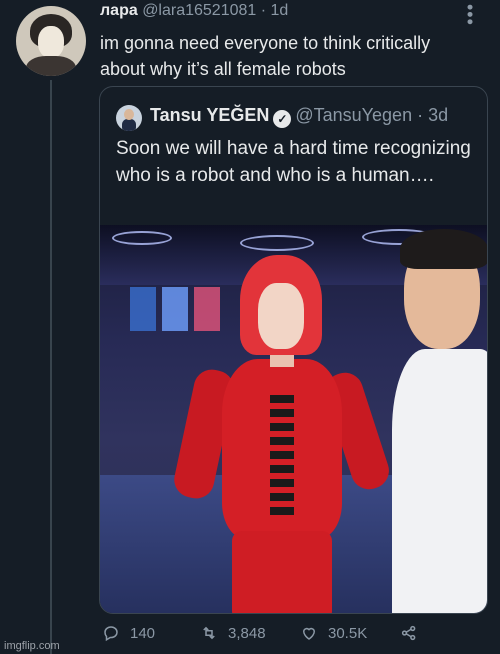 The height and width of the screenshot is (654, 500). I want to click on quoted-header: Tansu YEĞEN ✓ @TansuYegen · 3d, so click(299, 116).